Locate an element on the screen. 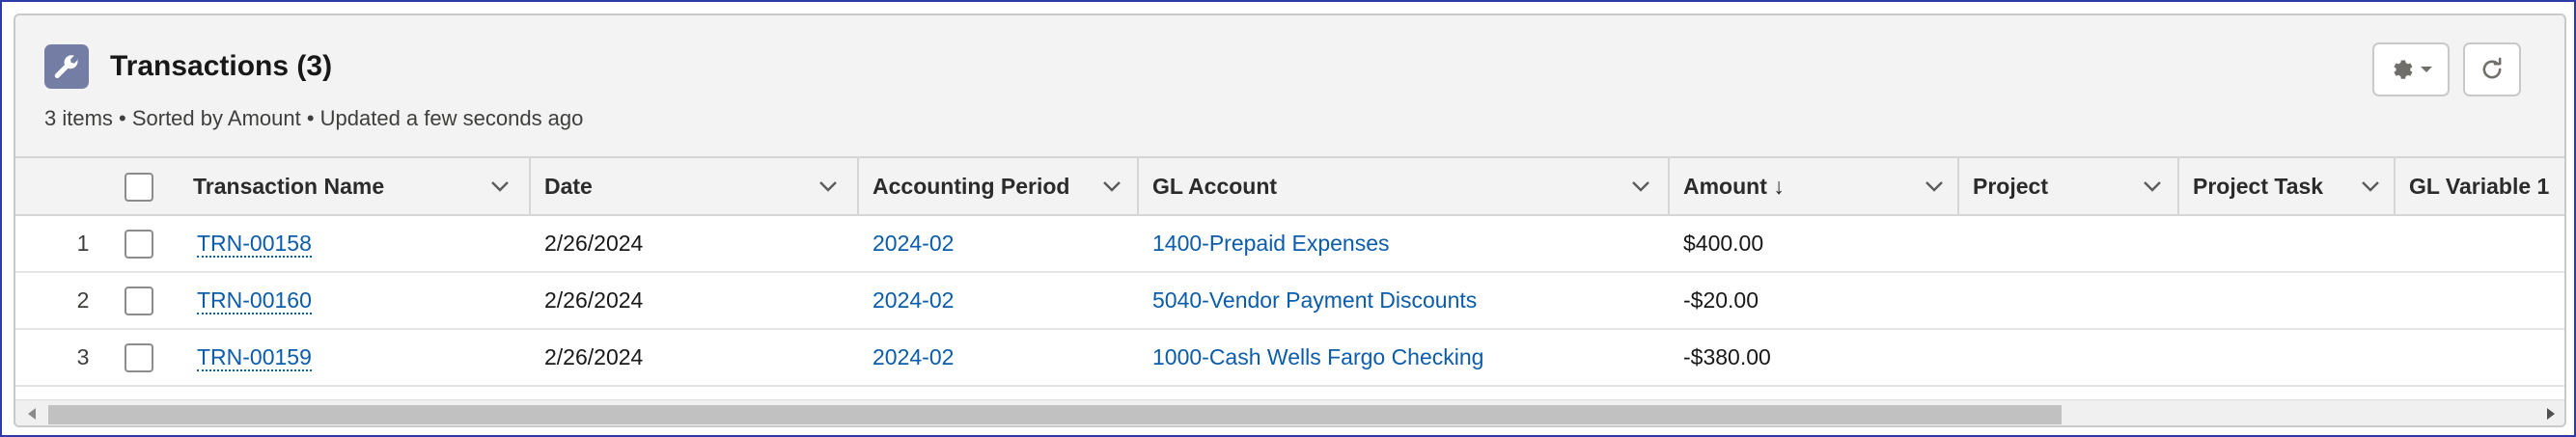 This screenshot has height=437, width=2576. column-label: Date is located at coordinates (568, 186).